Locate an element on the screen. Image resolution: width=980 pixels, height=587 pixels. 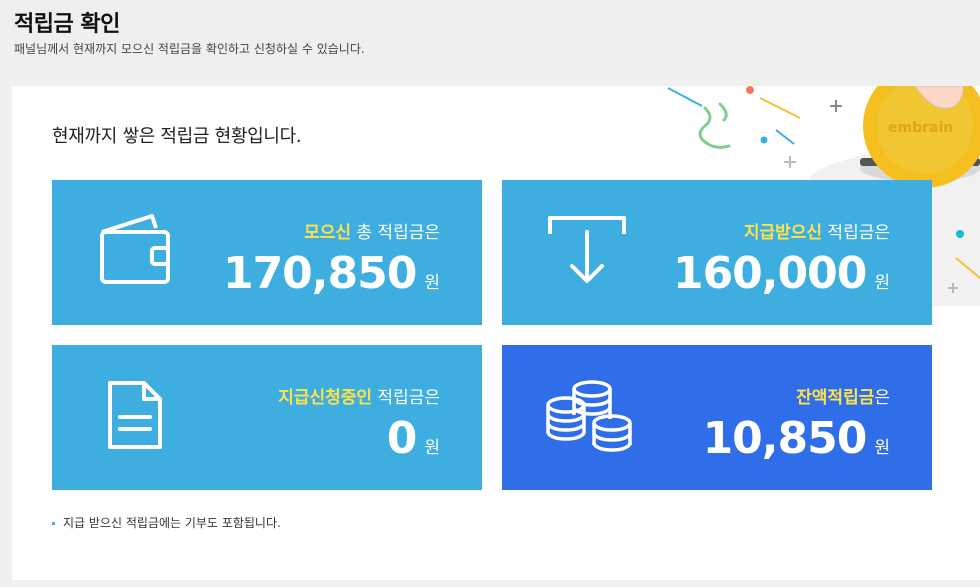
card-amount-value: 170,850 is located at coordinates (319, 273).